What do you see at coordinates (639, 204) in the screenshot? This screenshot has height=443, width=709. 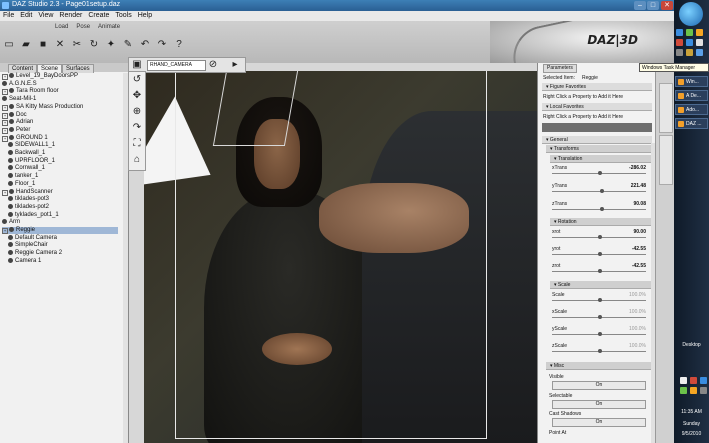 I see `ztrans-value: 90.08` at bounding box center [639, 204].